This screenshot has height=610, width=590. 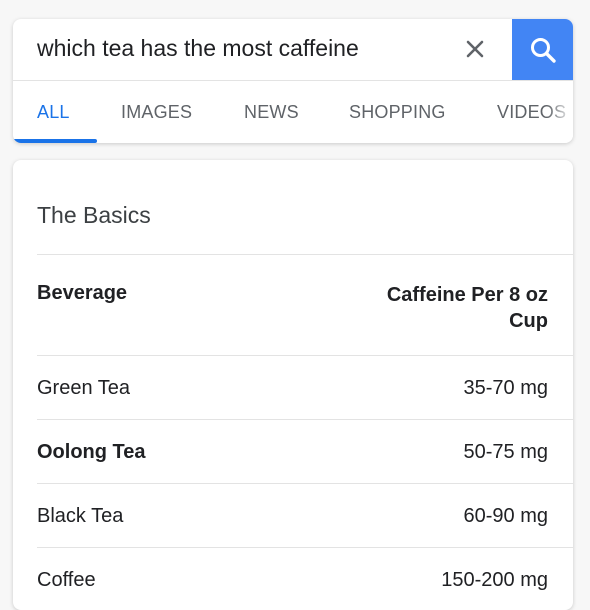 What do you see at coordinates (94, 215) in the screenshot?
I see `section-title: The Basics` at bounding box center [94, 215].